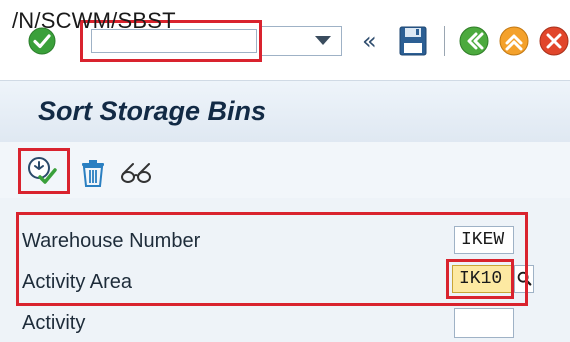 This screenshot has width=570, height=342. What do you see at coordinates (474, 41) in the screenshot?
I see `back-icon` at bounding box center [474, 41].